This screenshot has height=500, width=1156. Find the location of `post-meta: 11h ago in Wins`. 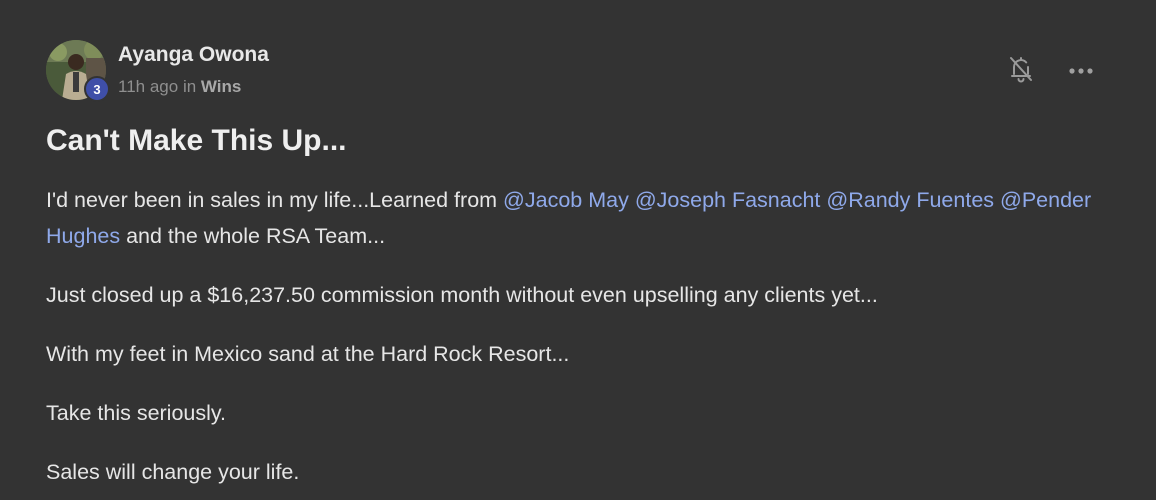

post-meta: 11h ago in Wins is located at coordinates (179, 87).